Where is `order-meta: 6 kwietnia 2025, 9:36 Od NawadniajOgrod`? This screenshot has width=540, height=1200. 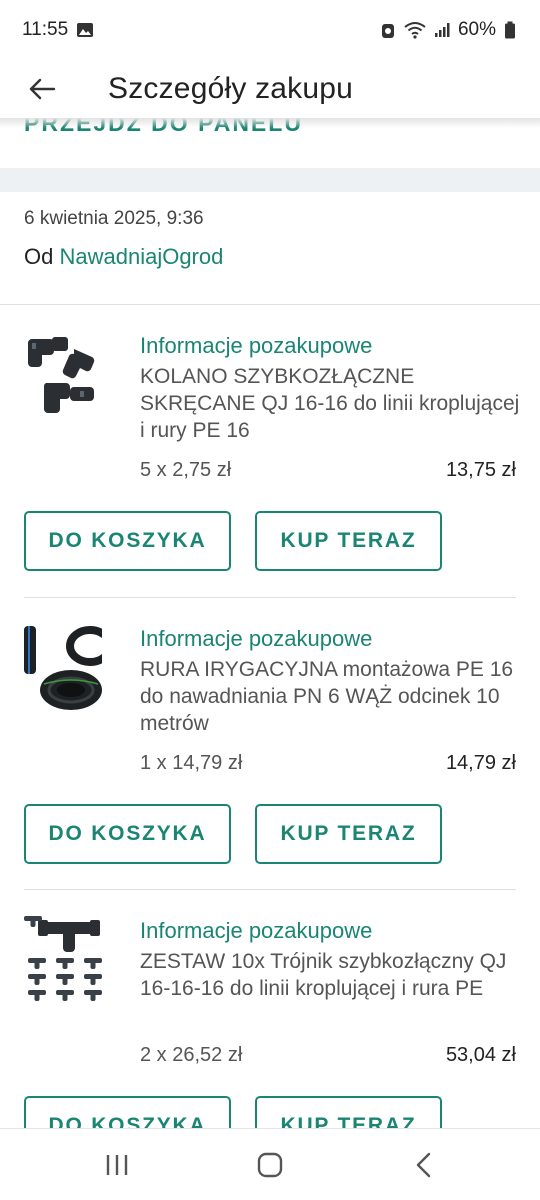
order-meta: 6 kwietnia 2025, 9:36 Od NawadniajOgrod is located at coordinates (270, 248).